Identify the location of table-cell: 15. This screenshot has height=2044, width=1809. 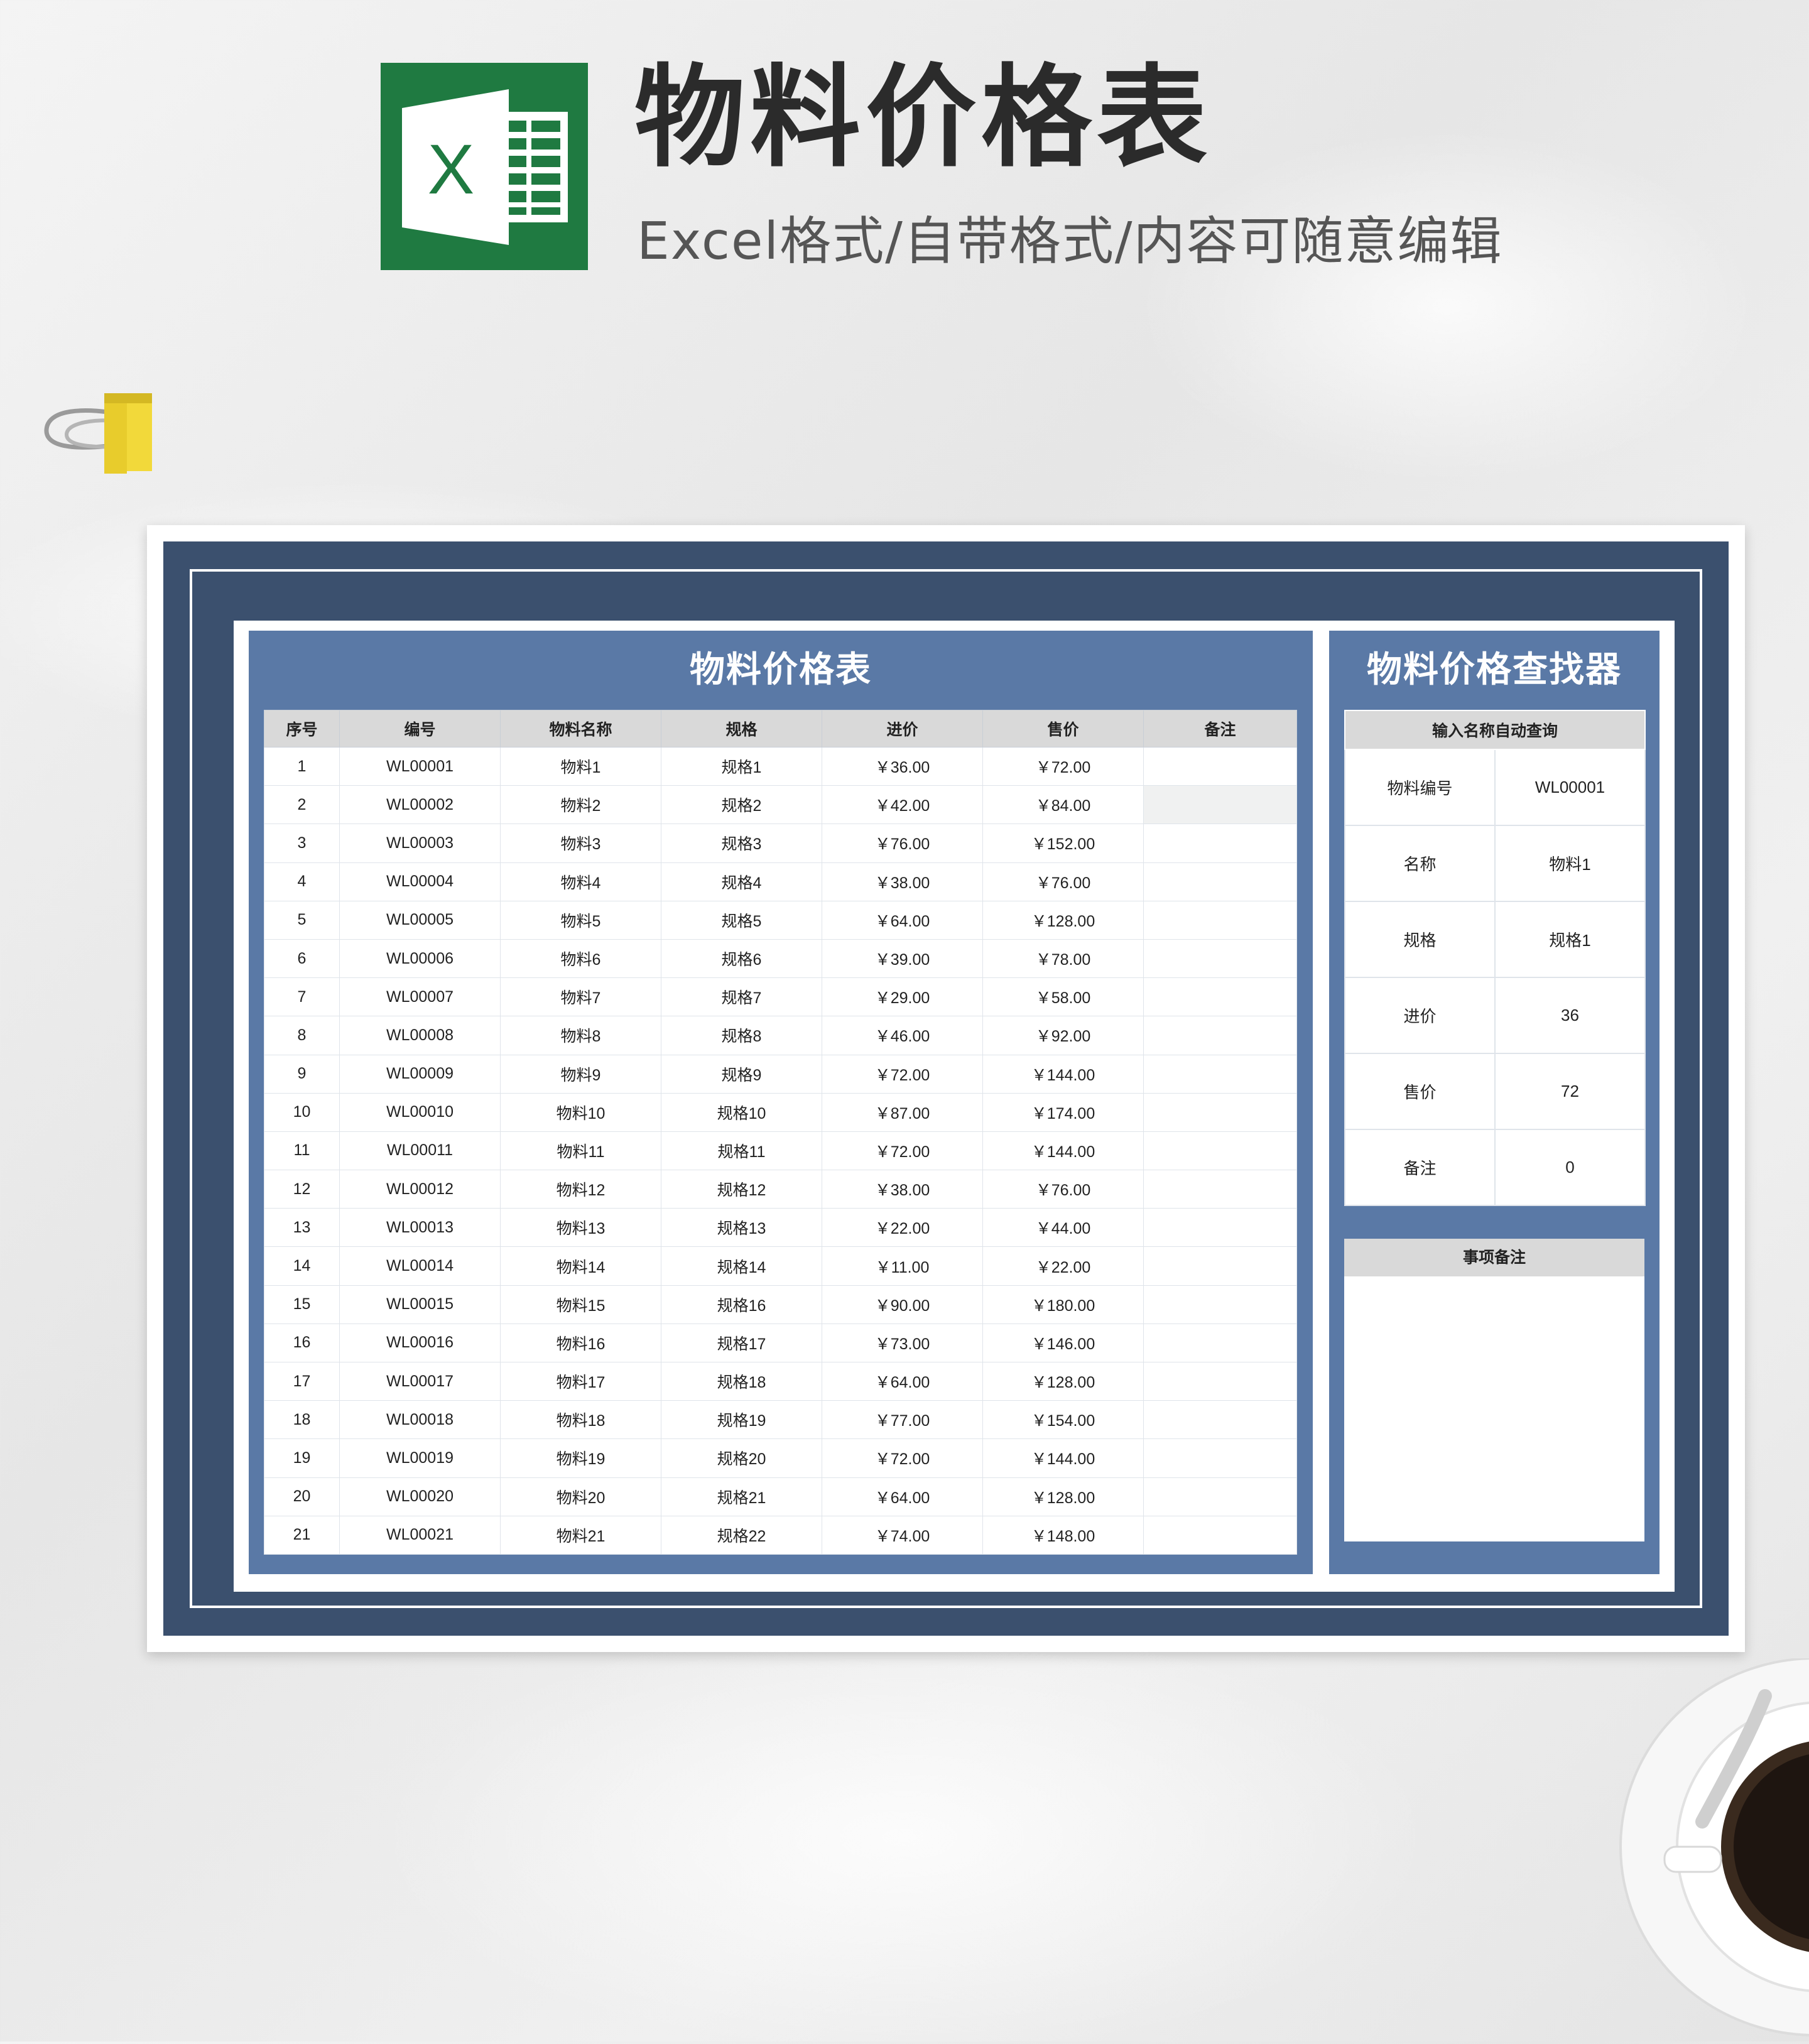
(302, 1304).